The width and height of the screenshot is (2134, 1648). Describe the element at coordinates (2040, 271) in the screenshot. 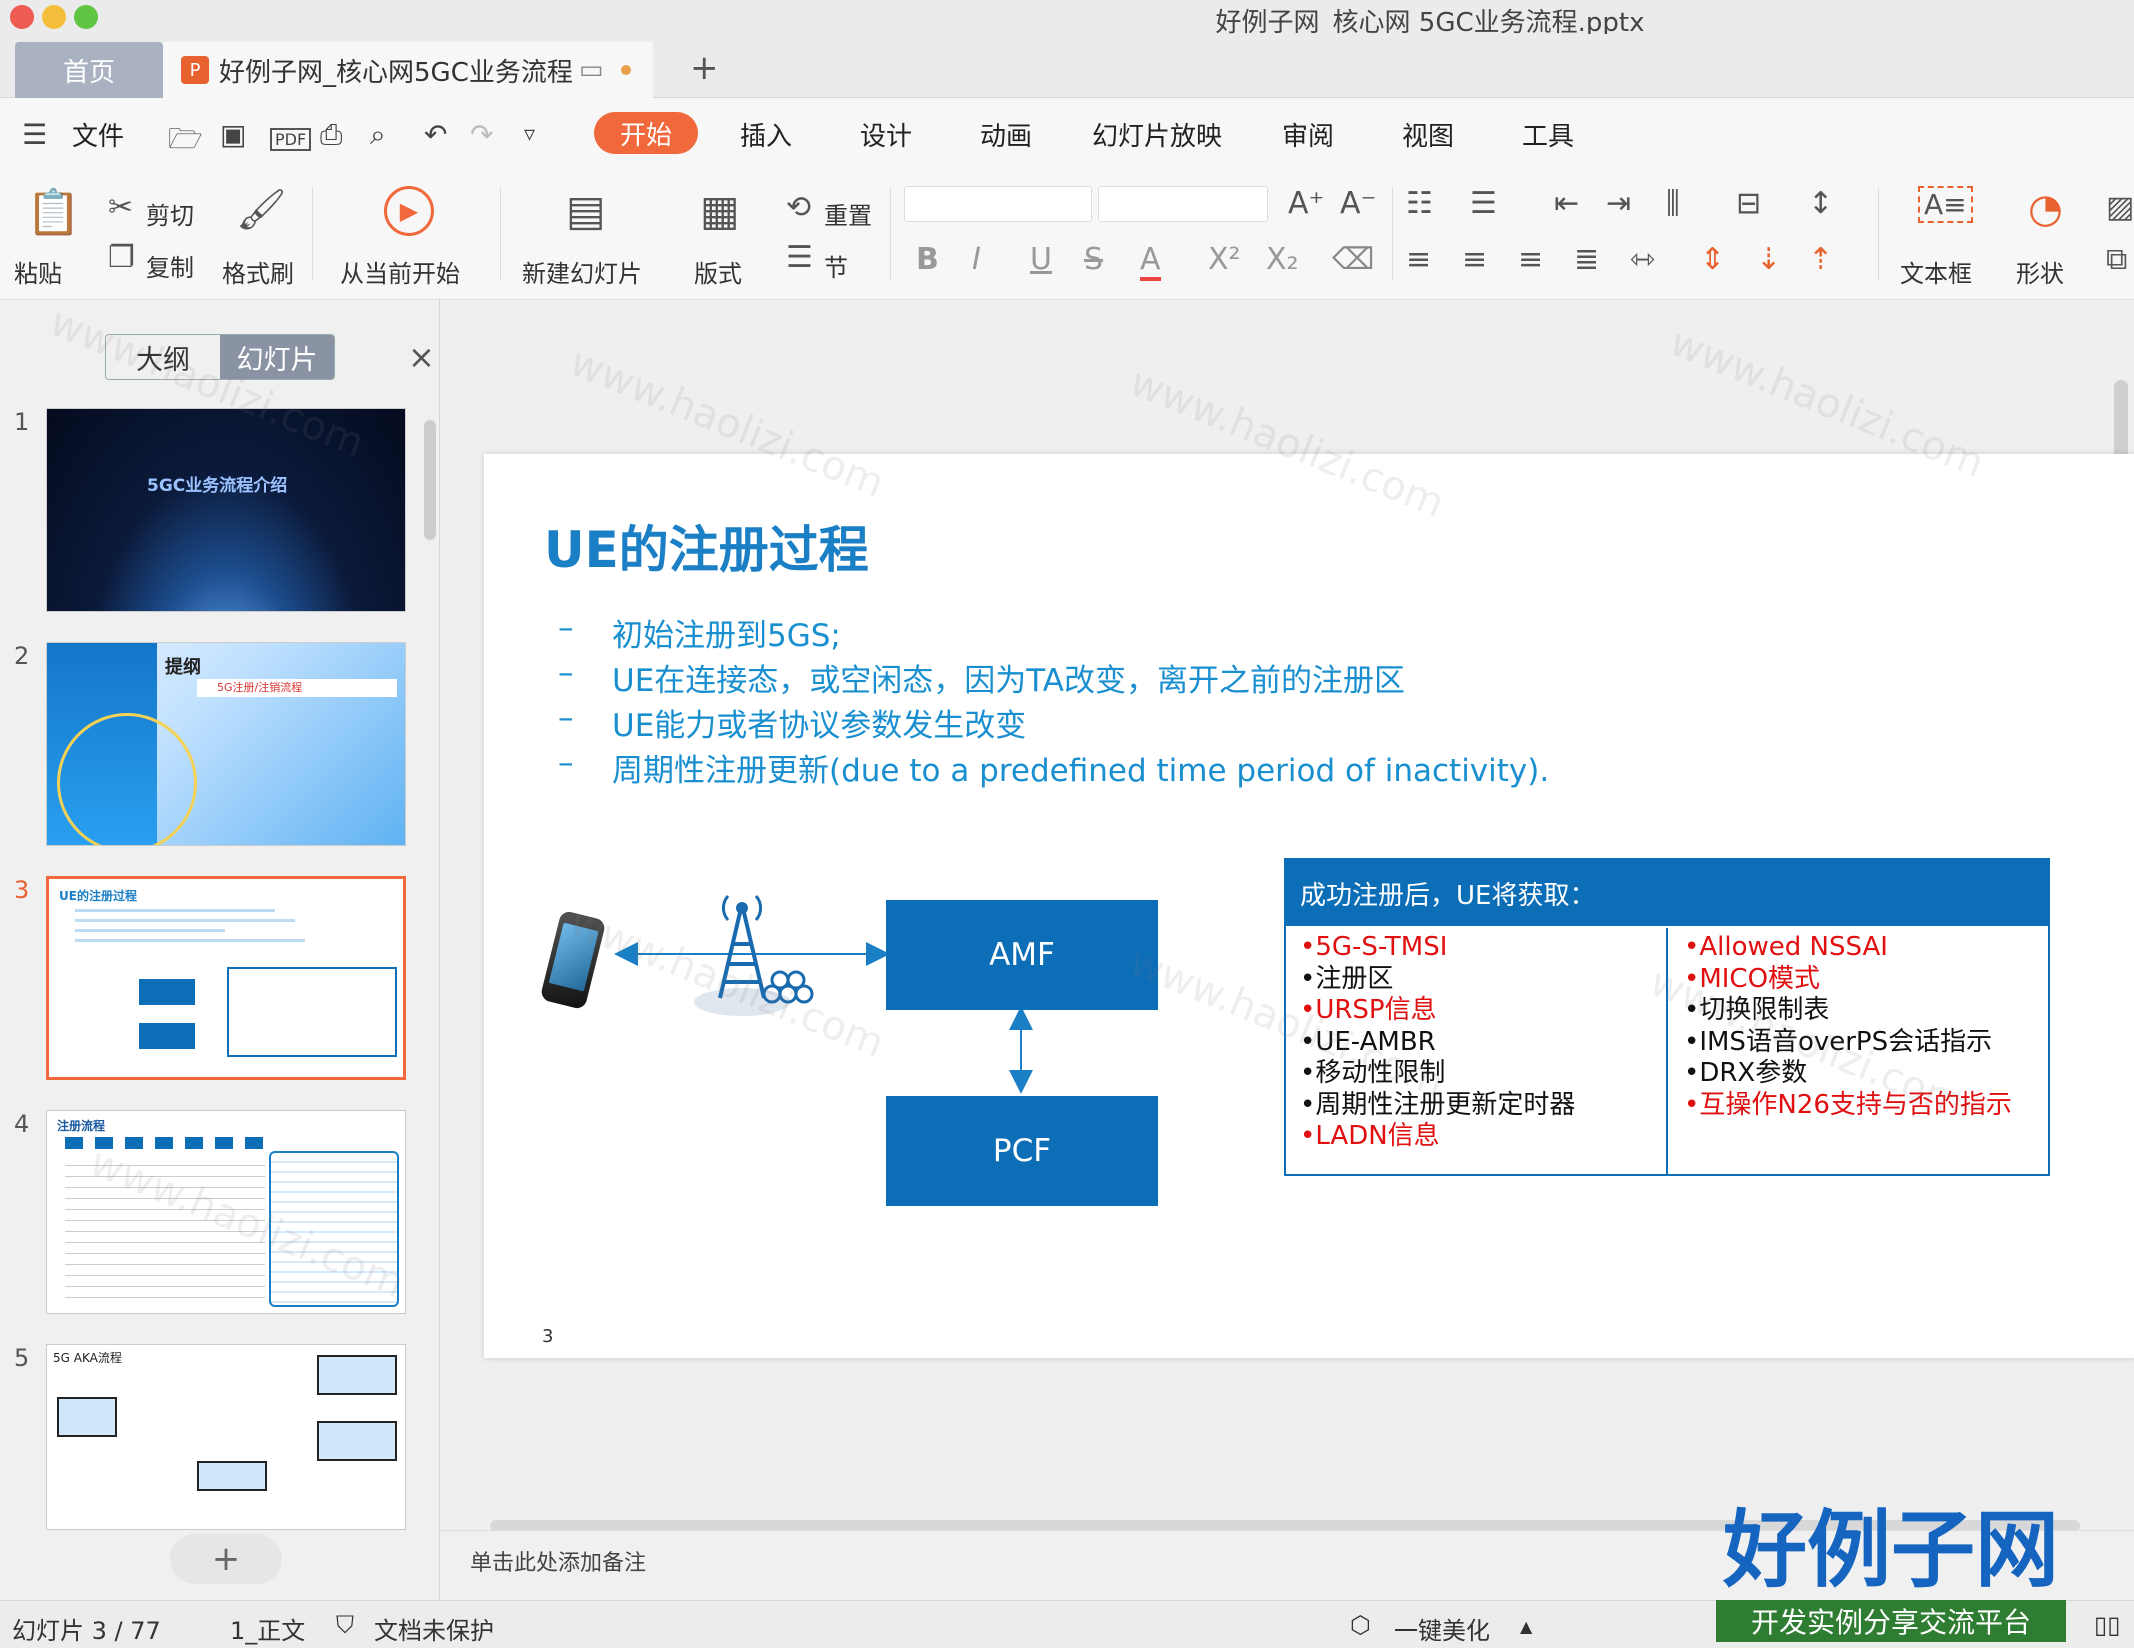

I see `shape-button: 形状` at that location.